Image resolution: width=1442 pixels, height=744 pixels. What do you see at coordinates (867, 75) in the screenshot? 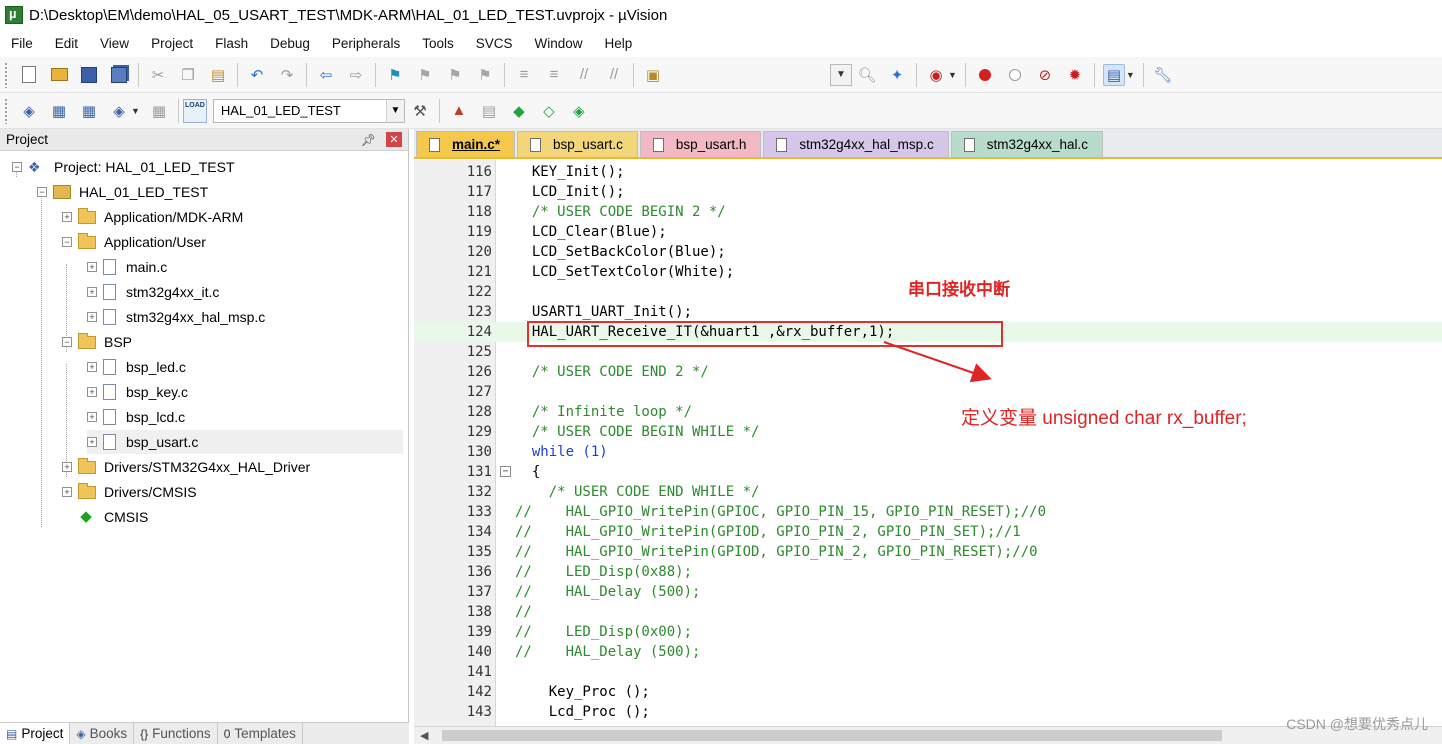
I see `find-button: 🔍︎` at bounding box center [867, 75].